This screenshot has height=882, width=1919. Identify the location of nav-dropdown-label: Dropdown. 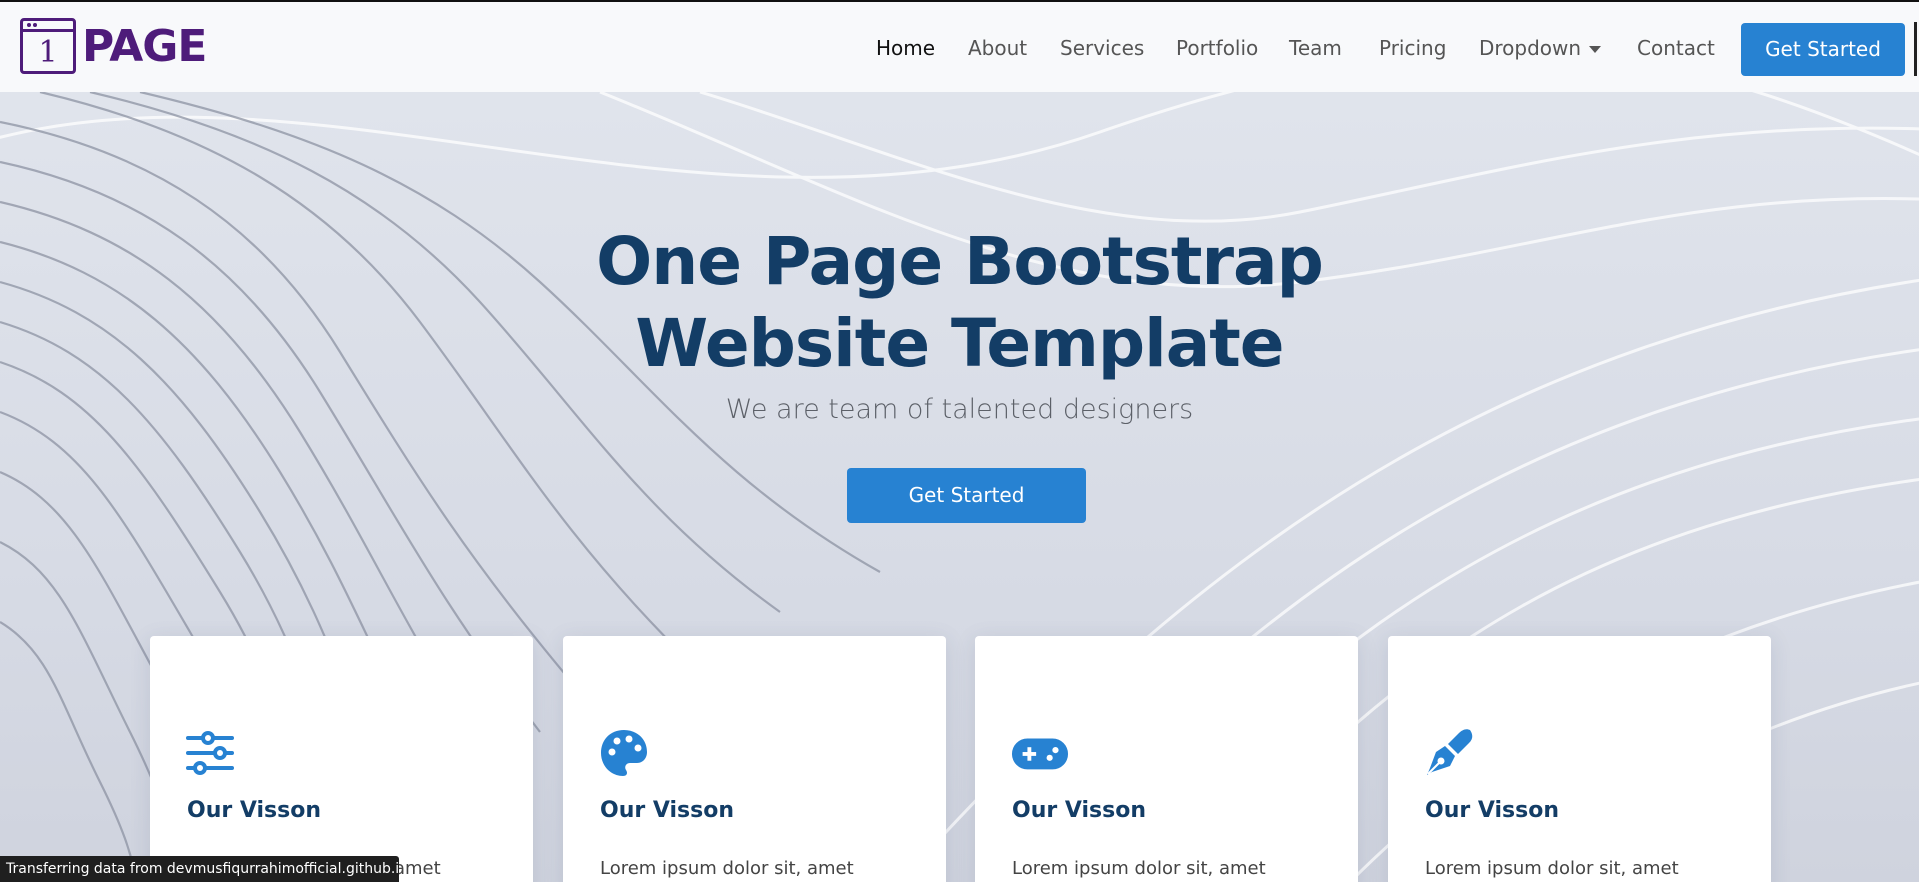
(1530, 48).